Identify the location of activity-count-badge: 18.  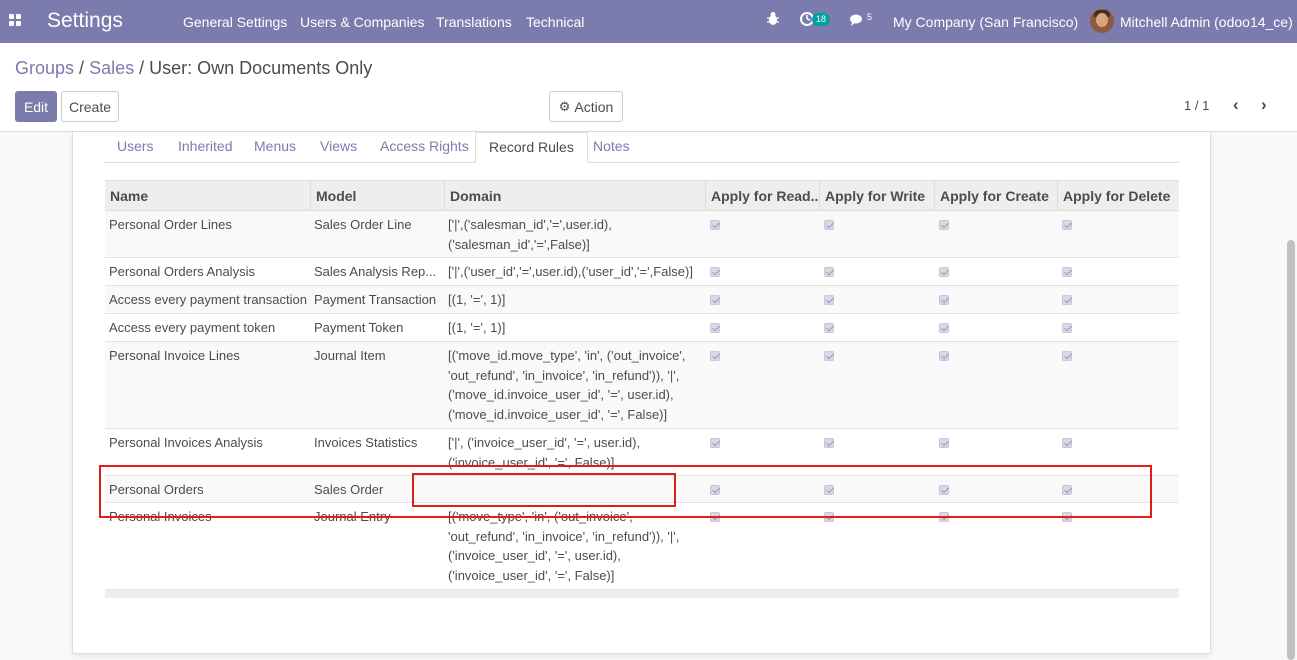
(821, 19).